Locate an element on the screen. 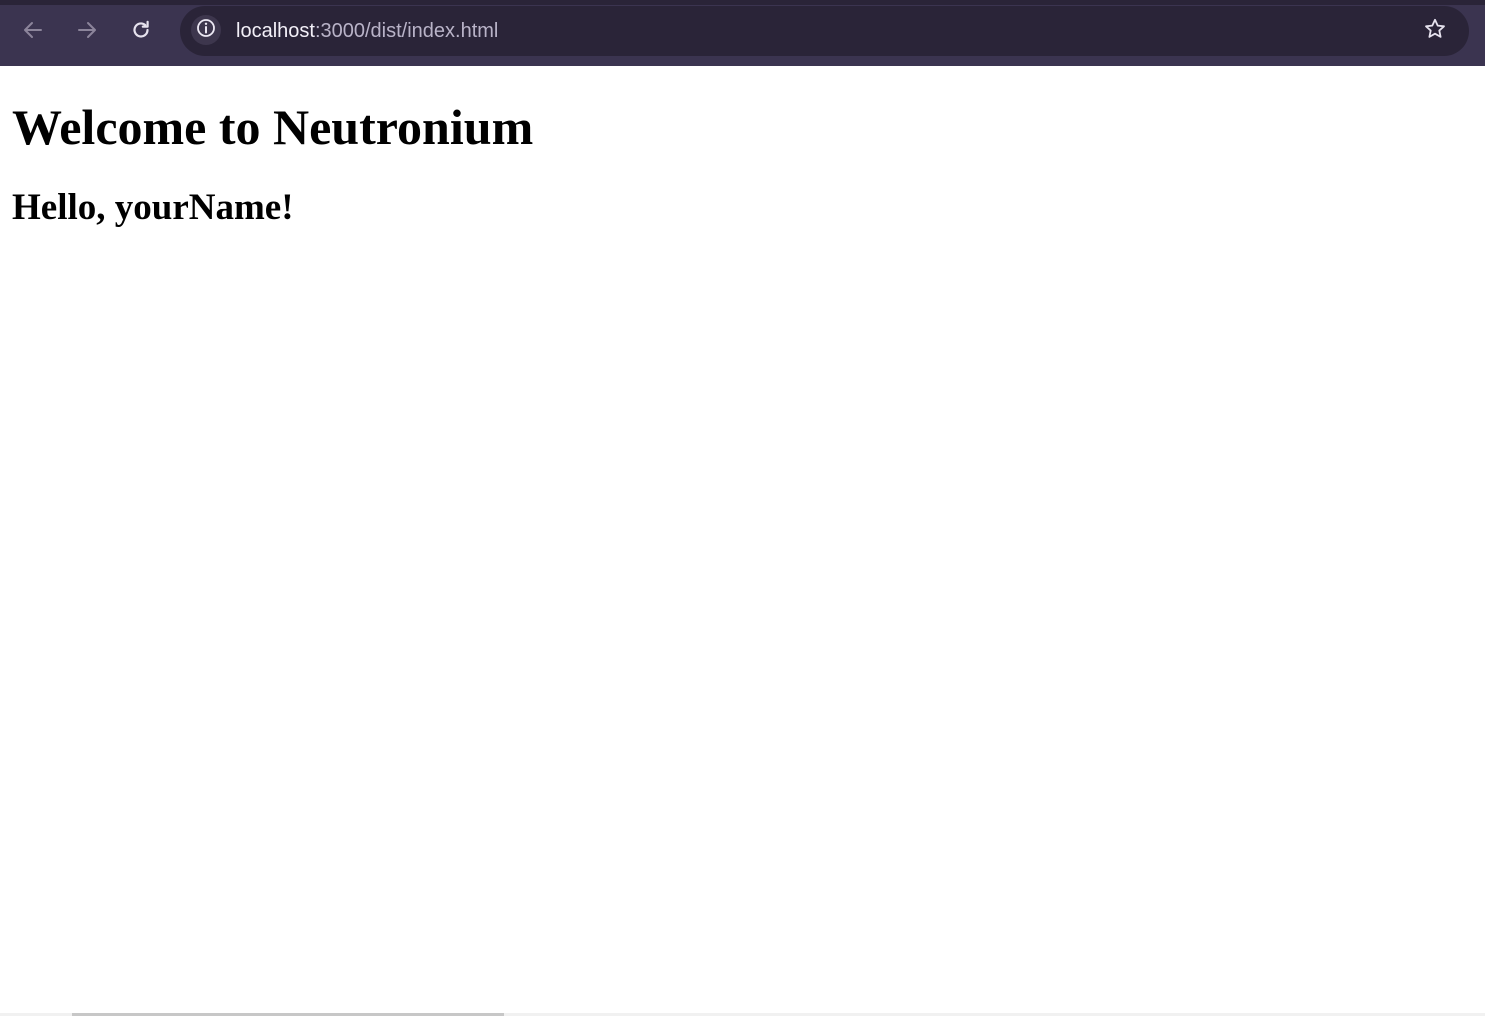  reload-button is located at coordinates (141, 30).